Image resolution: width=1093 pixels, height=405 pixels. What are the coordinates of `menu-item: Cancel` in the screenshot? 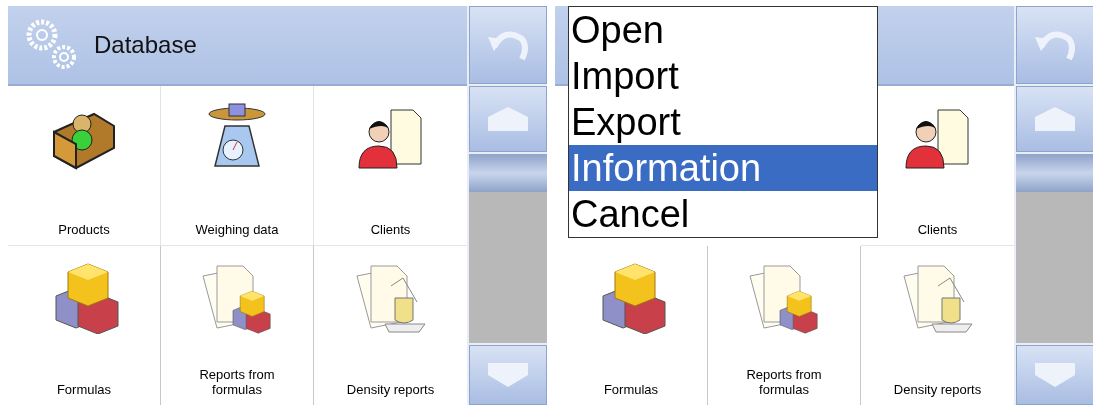 It's located at (723, 214).